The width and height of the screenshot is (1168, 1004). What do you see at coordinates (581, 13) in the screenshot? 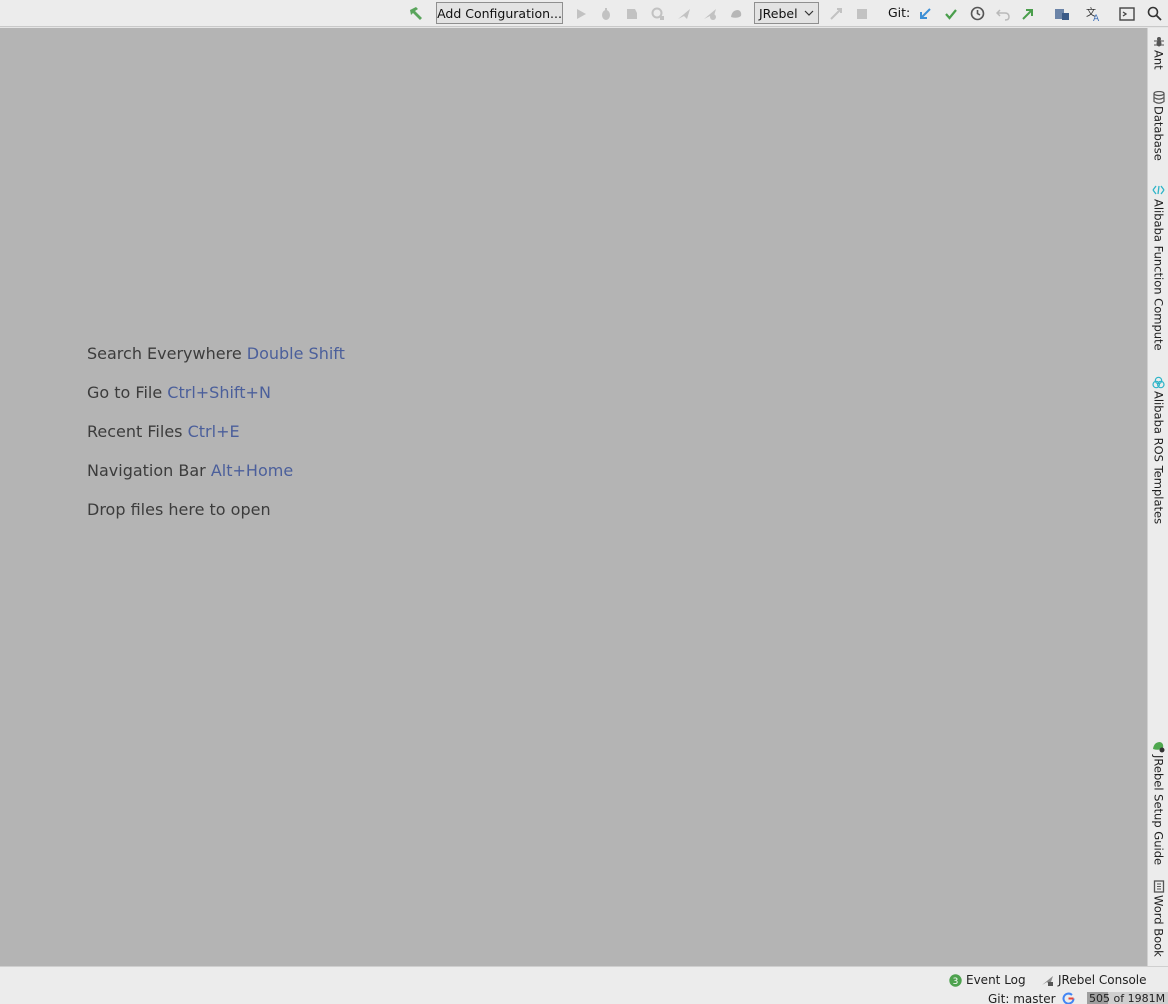
I see `run-icon` at bounding box center [581, 13].